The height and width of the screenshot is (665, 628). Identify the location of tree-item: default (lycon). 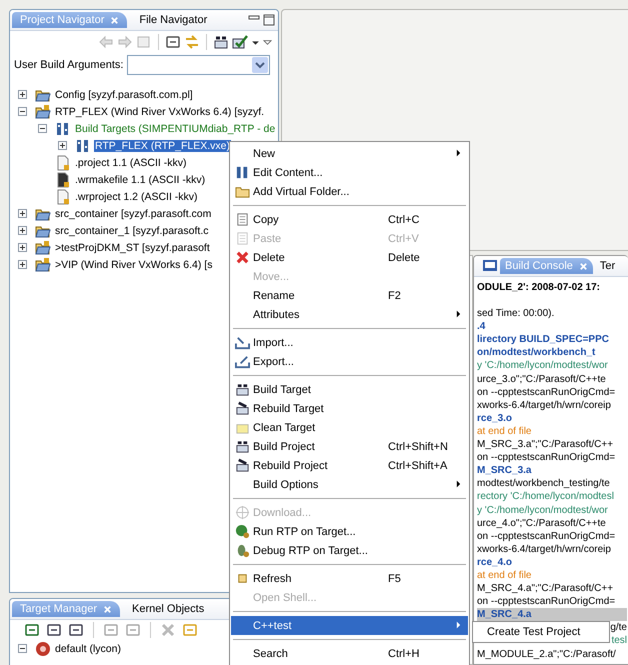
(88, 648).